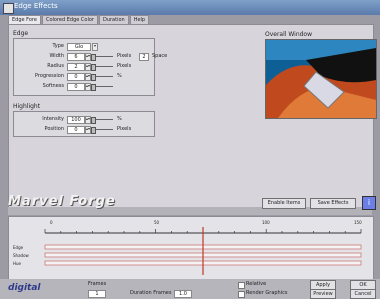 This screenshot has height=299, width=380. What do you see at coordinates (151, 293) in the screenshot?
I see `duration-label: Duration Frames` at bounding box center [151, 293].